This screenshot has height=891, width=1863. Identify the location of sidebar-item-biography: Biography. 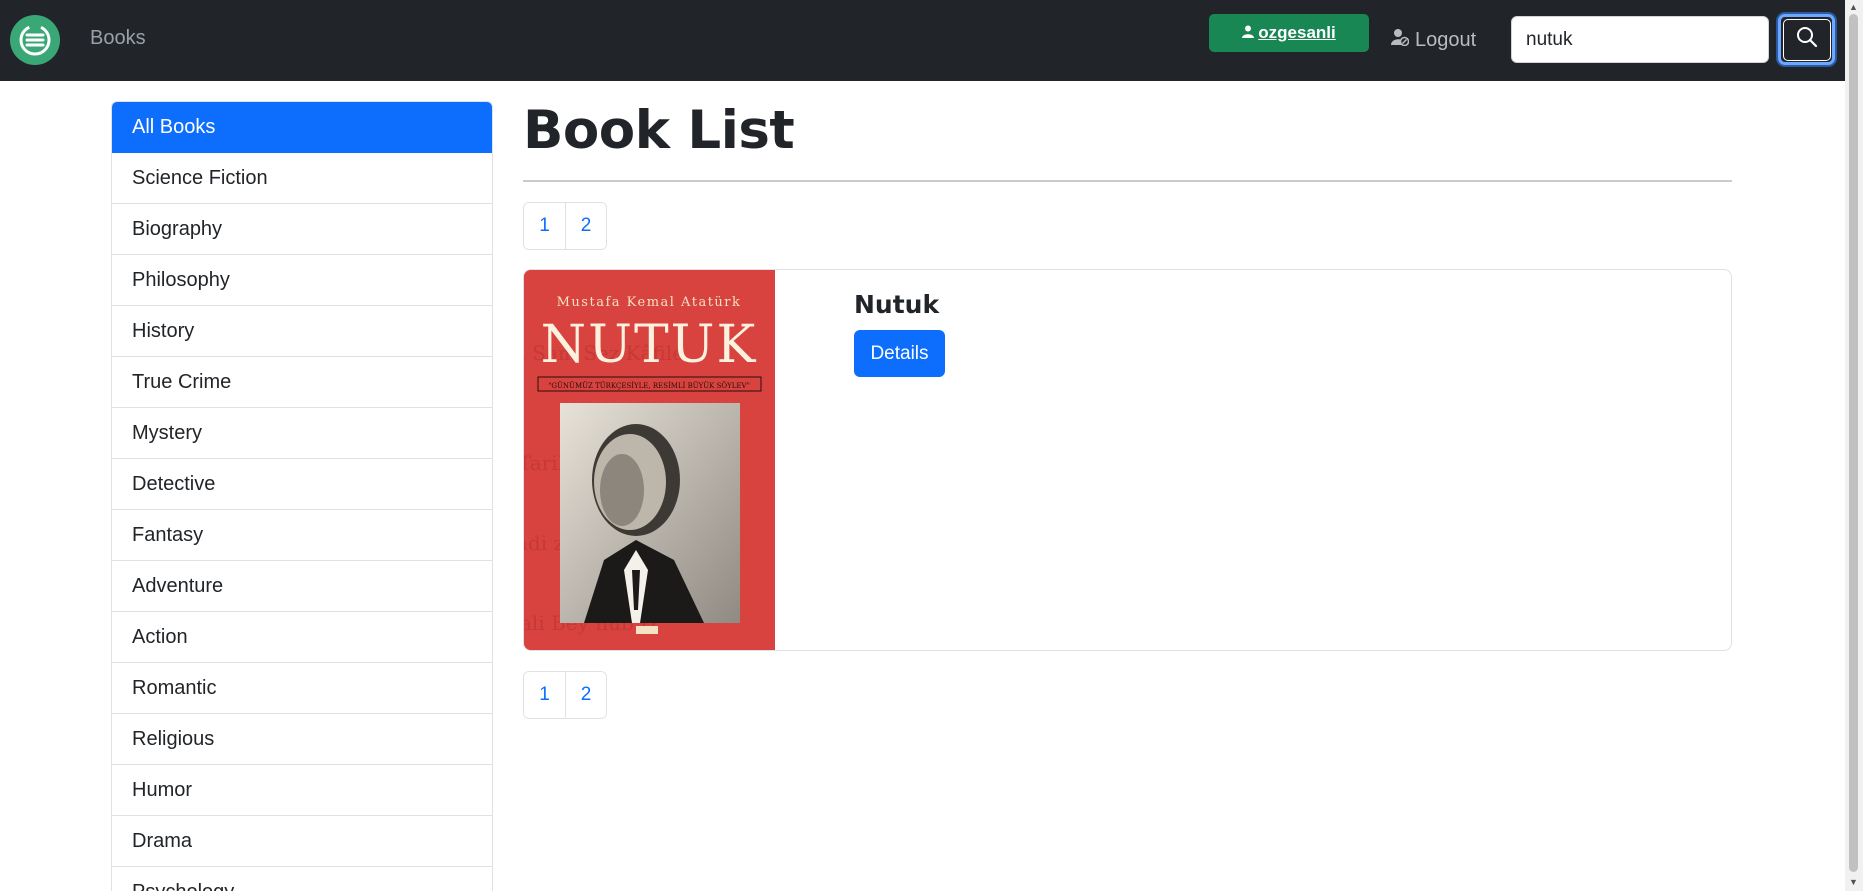
(302, 229).